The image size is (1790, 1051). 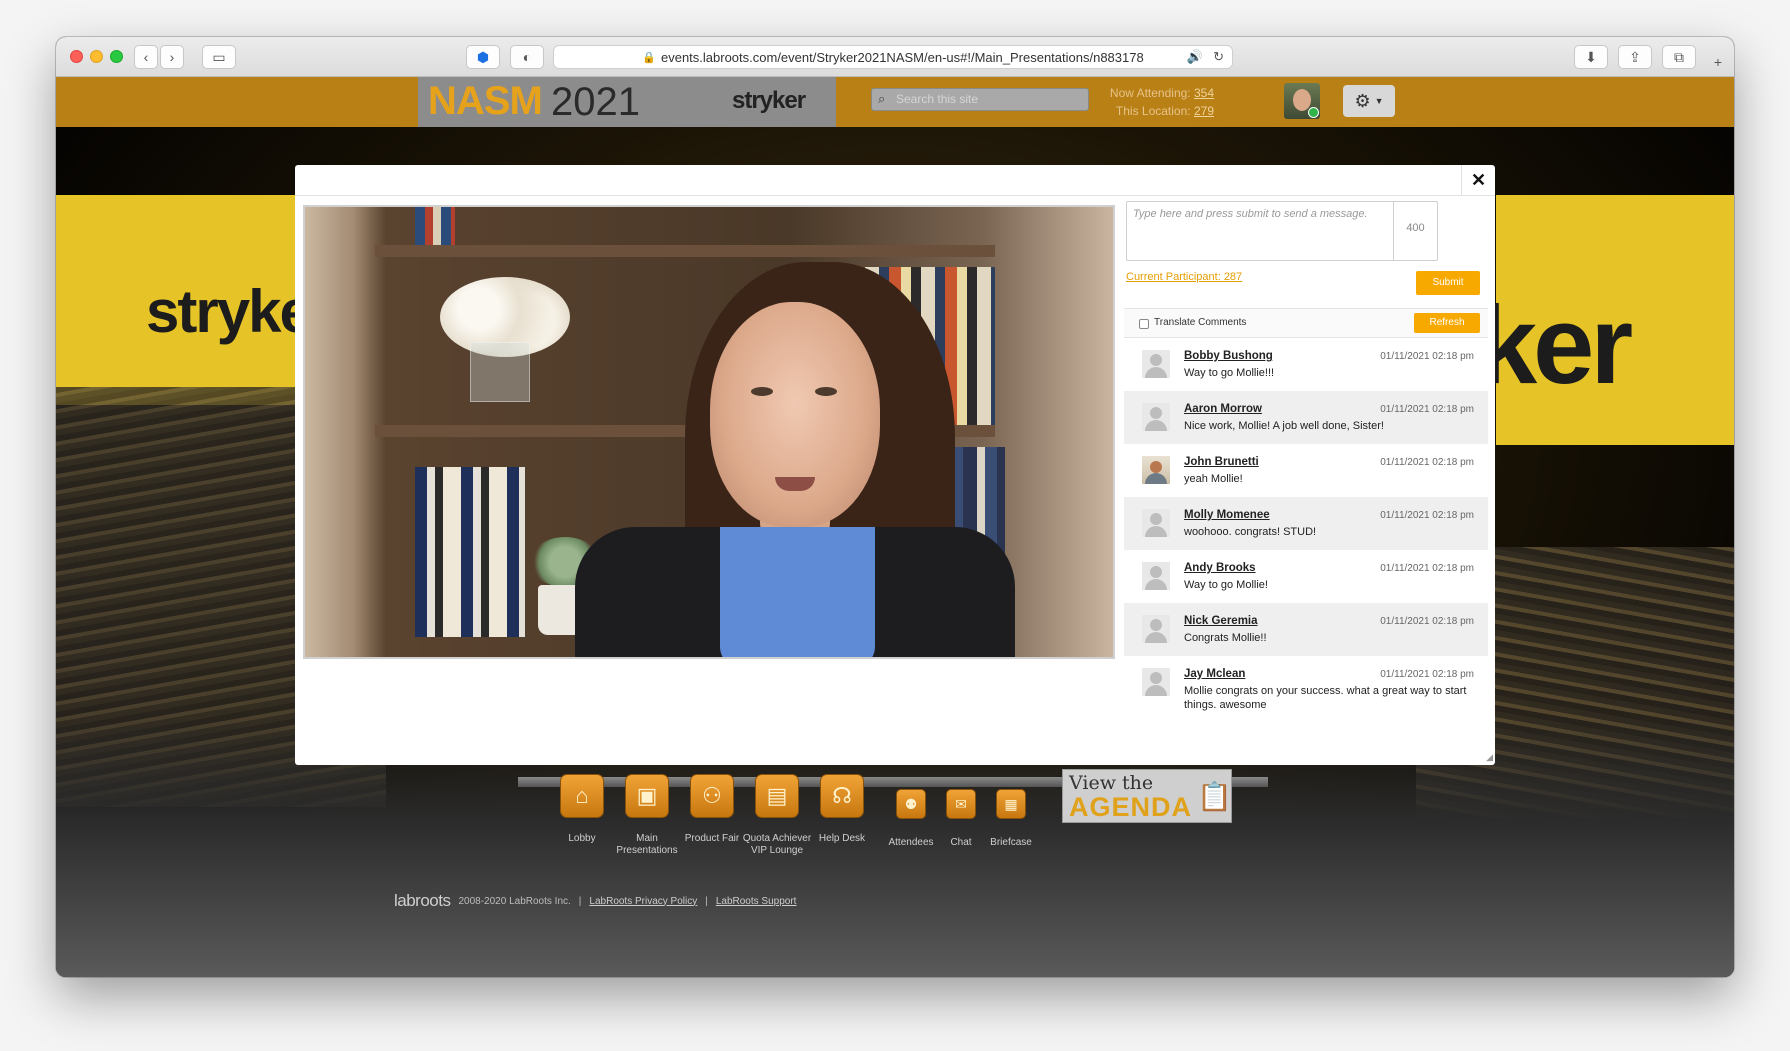 I want to click on nav-attendees-button: ⚉, so click(x=911, y=804).